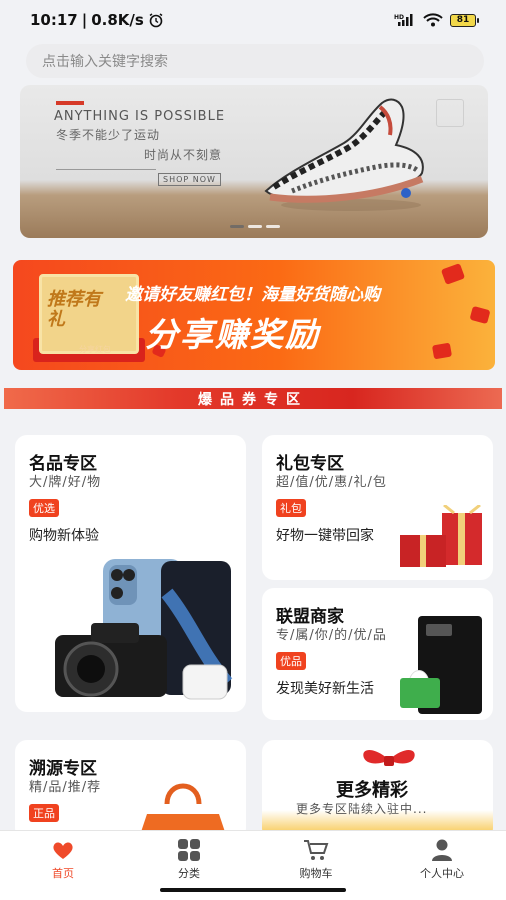 Image resolution: width=506 pixels, height=900 pixels. I want to click on tab-category: 分类, so click(189, 860).